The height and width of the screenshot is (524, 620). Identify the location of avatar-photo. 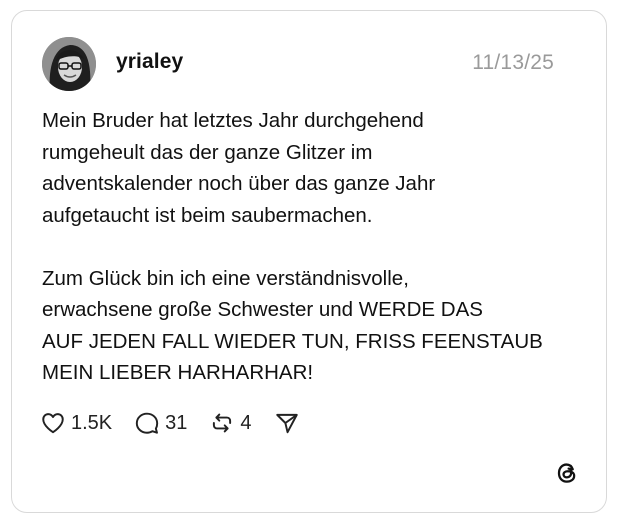
(69, 64).